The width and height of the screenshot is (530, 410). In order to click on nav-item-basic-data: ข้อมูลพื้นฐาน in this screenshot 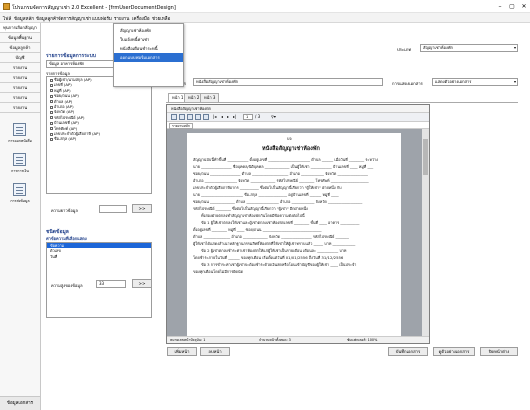, I will do `click(20, 38)`.